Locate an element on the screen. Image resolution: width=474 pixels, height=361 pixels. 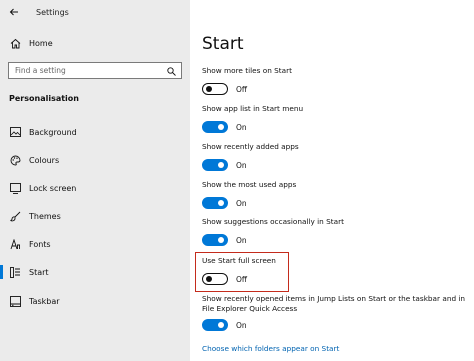
sidebar-item-label: Themes is located at coordinates (45, 216).